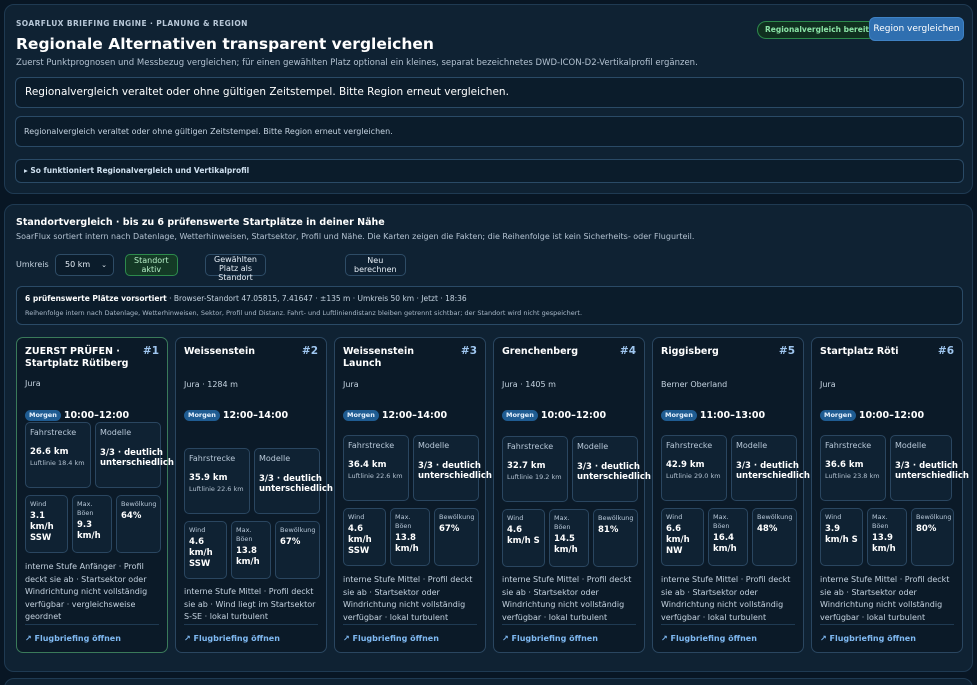 This screenshot has height=685, width=977. I want to click on site-card-region: Berner Oberland, so click(694, 384).